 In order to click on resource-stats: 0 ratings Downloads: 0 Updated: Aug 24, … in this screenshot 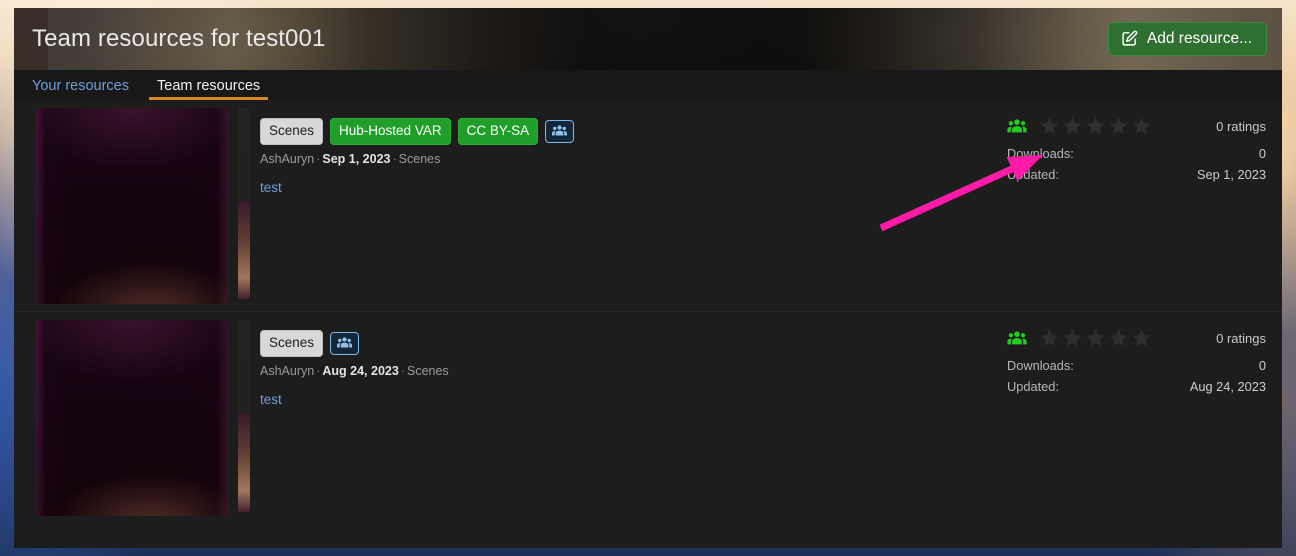, I will do `click(1139, 418)`.